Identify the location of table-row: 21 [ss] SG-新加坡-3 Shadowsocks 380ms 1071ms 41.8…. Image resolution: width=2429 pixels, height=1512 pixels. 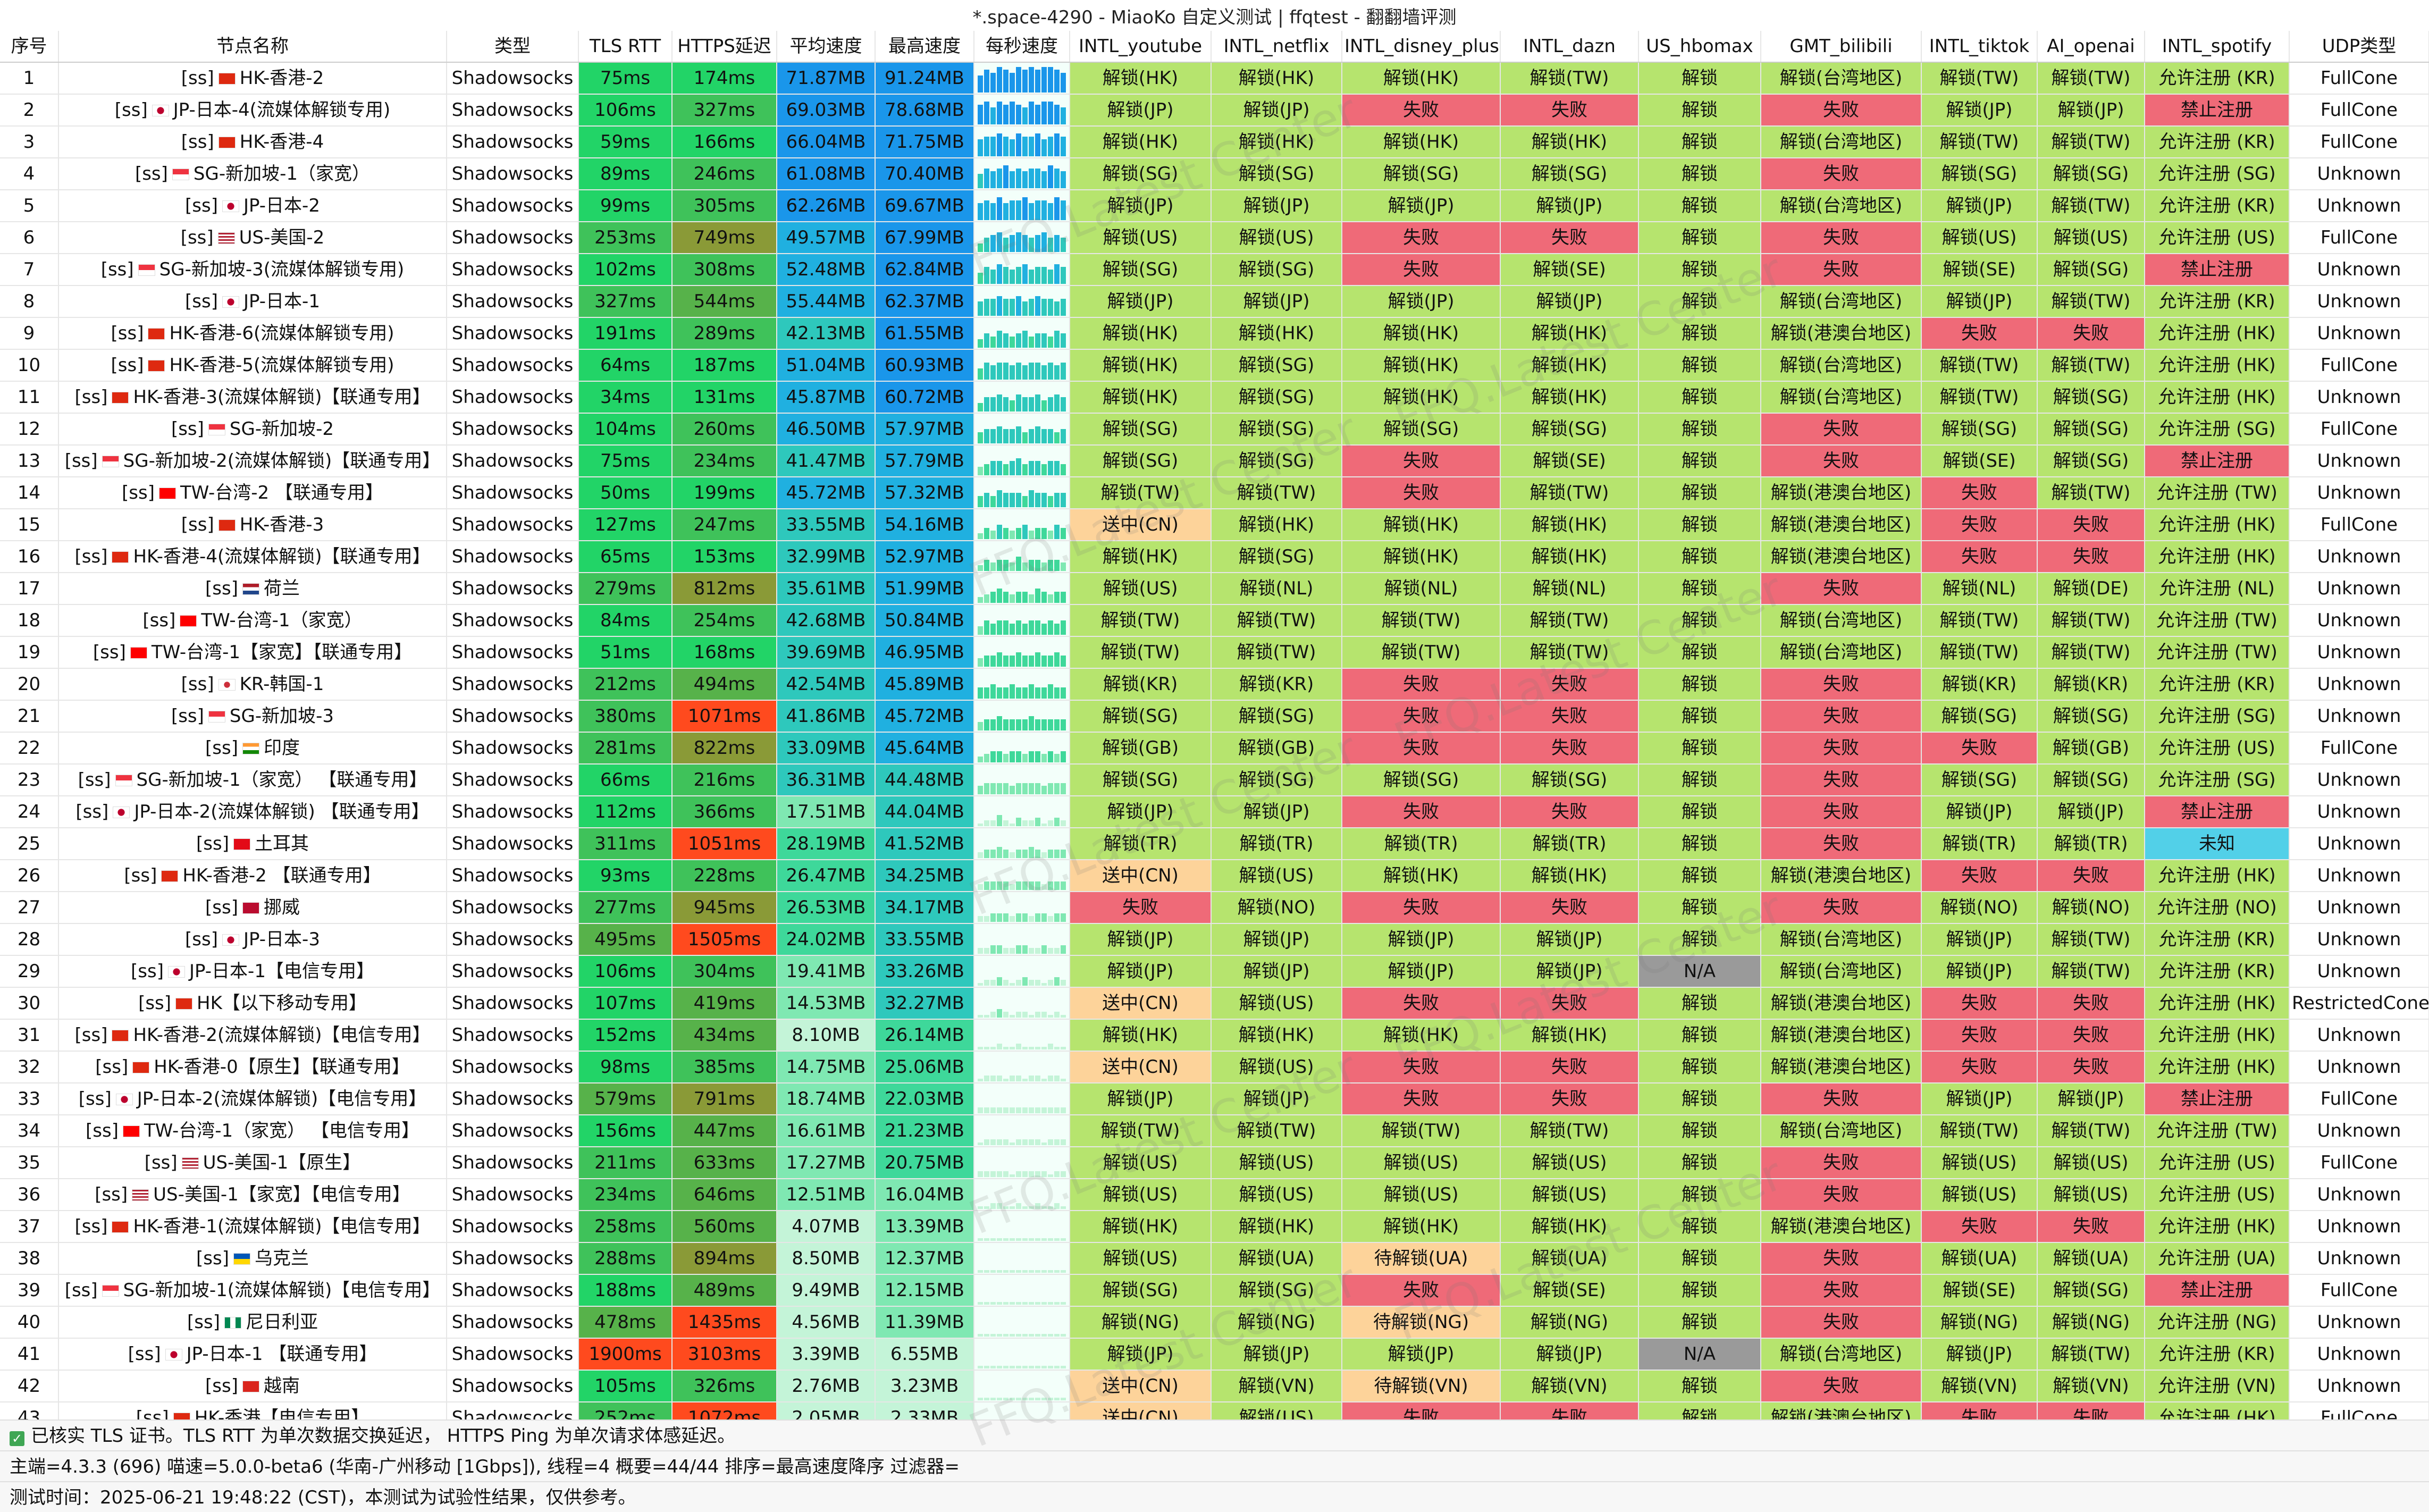
(1214, 716).